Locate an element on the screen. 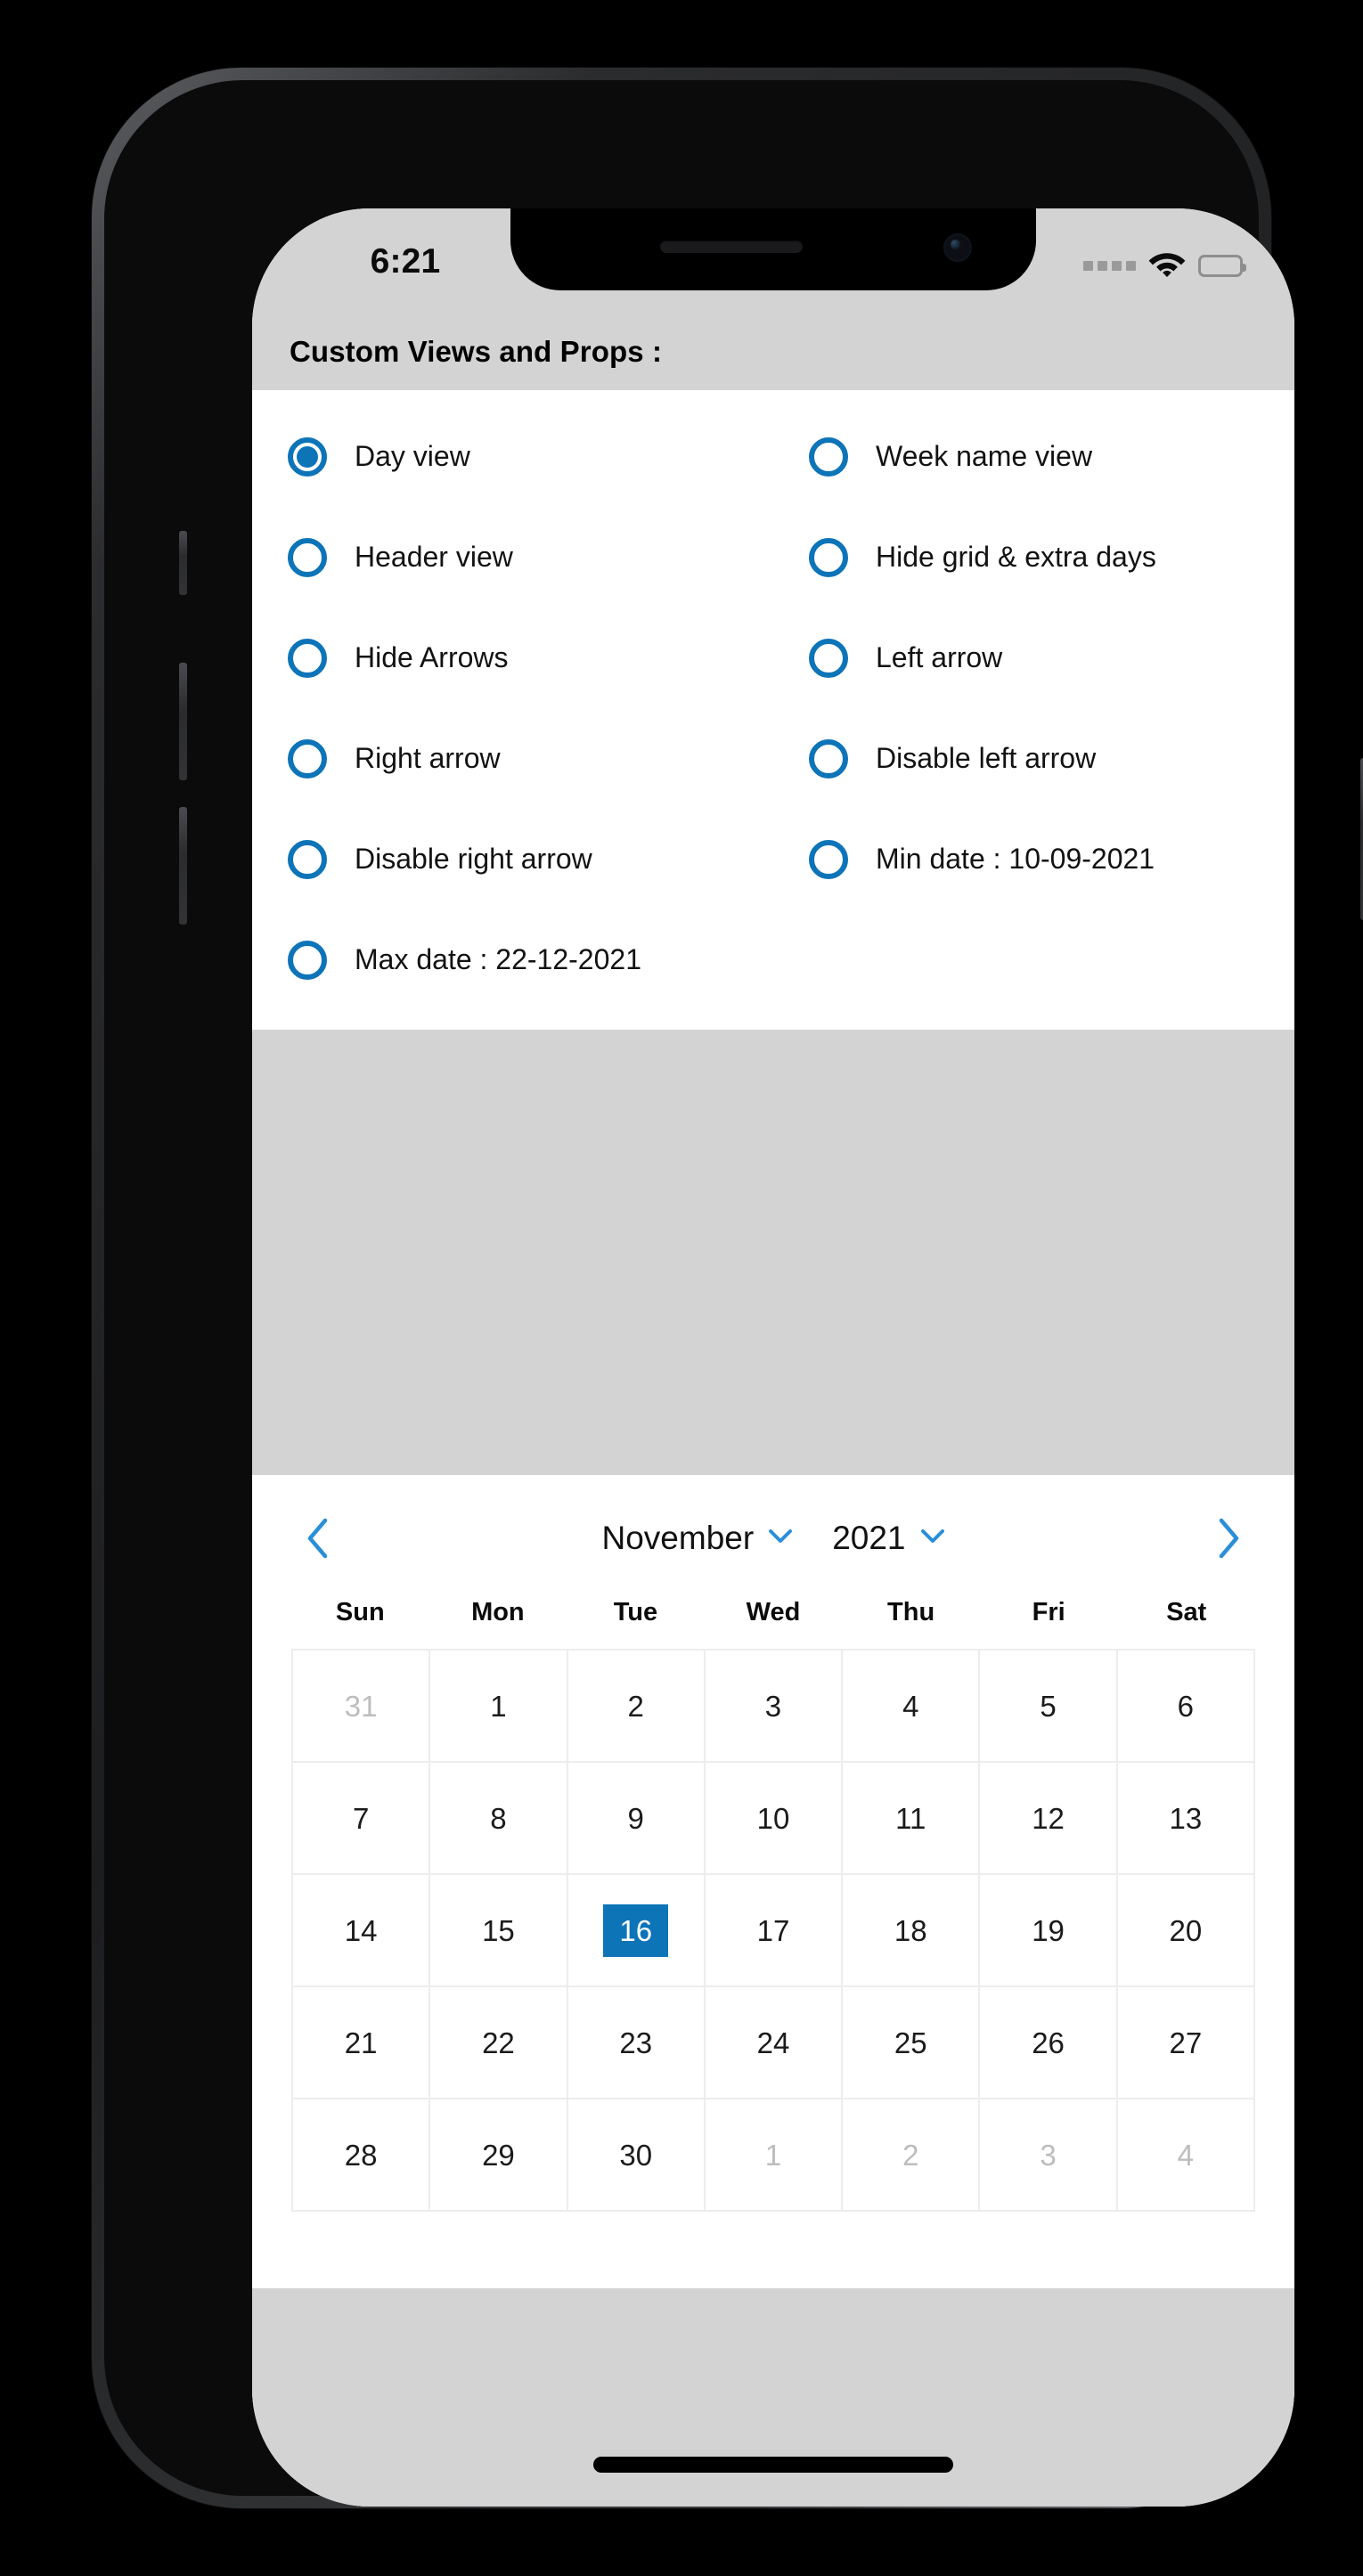 The image size is (1363, 2576). calendar-day-number: 9 is located at coordinates (636, 1818).